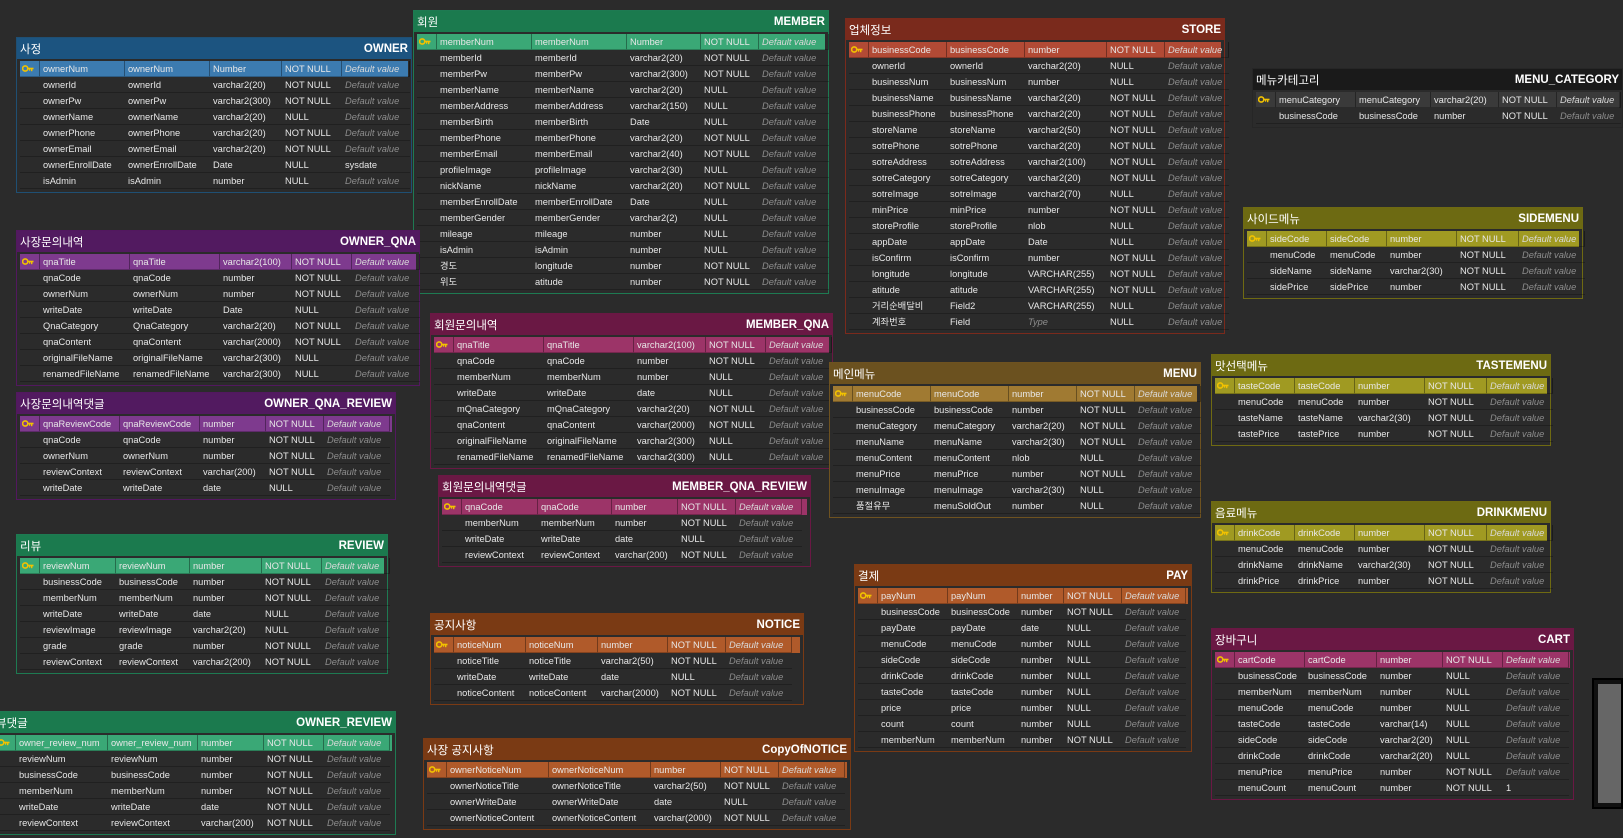  I want to click on entity-header: 사장 공지사항 CopyOfNOTICE, so click(637, 749).